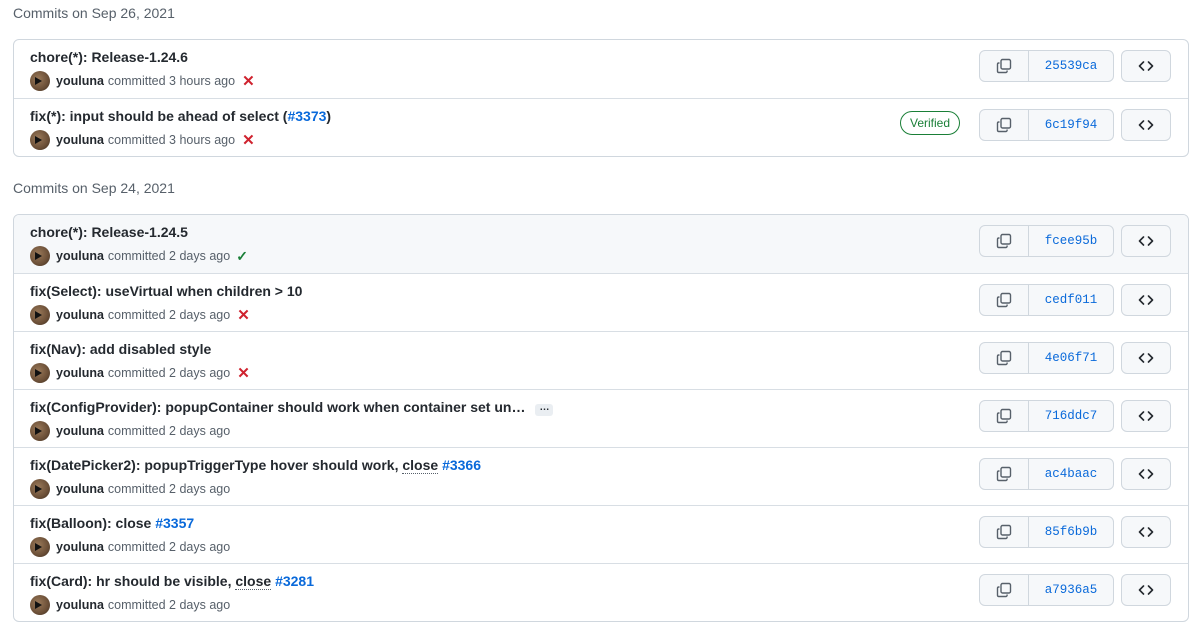  Describe the element at coordinates (174, 523) in the screenshot. I see `issue-link: #3357` at that location.